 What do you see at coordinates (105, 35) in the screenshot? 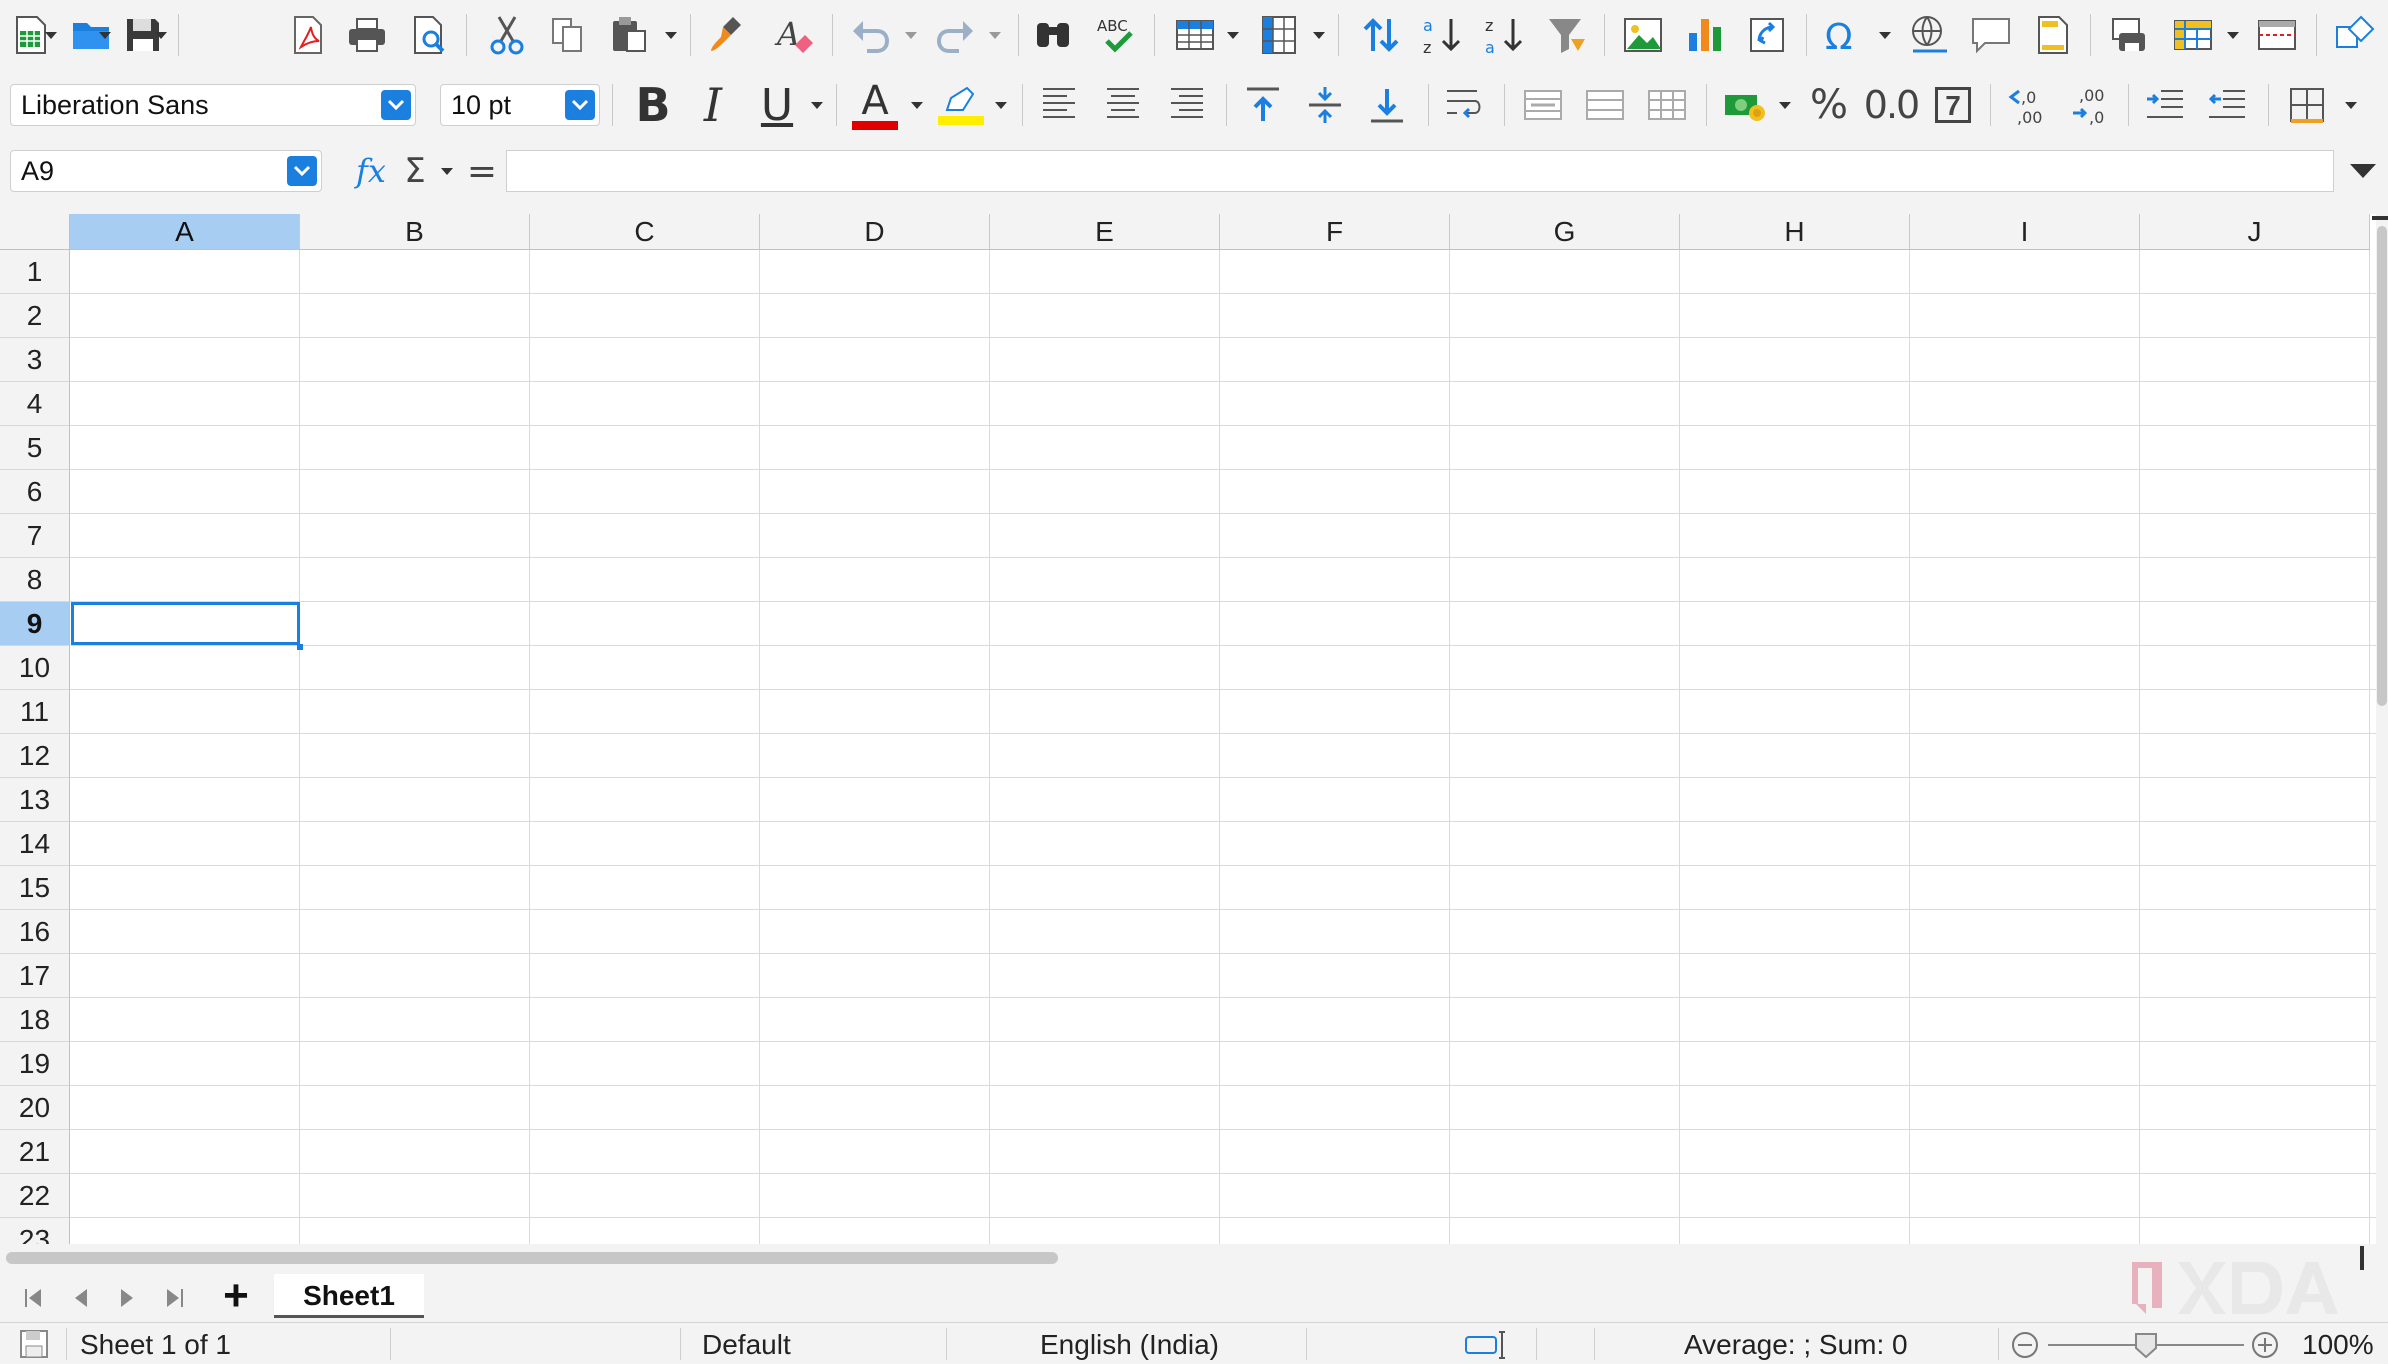
I see `open-dropdown` at bounding box center [105, 35].